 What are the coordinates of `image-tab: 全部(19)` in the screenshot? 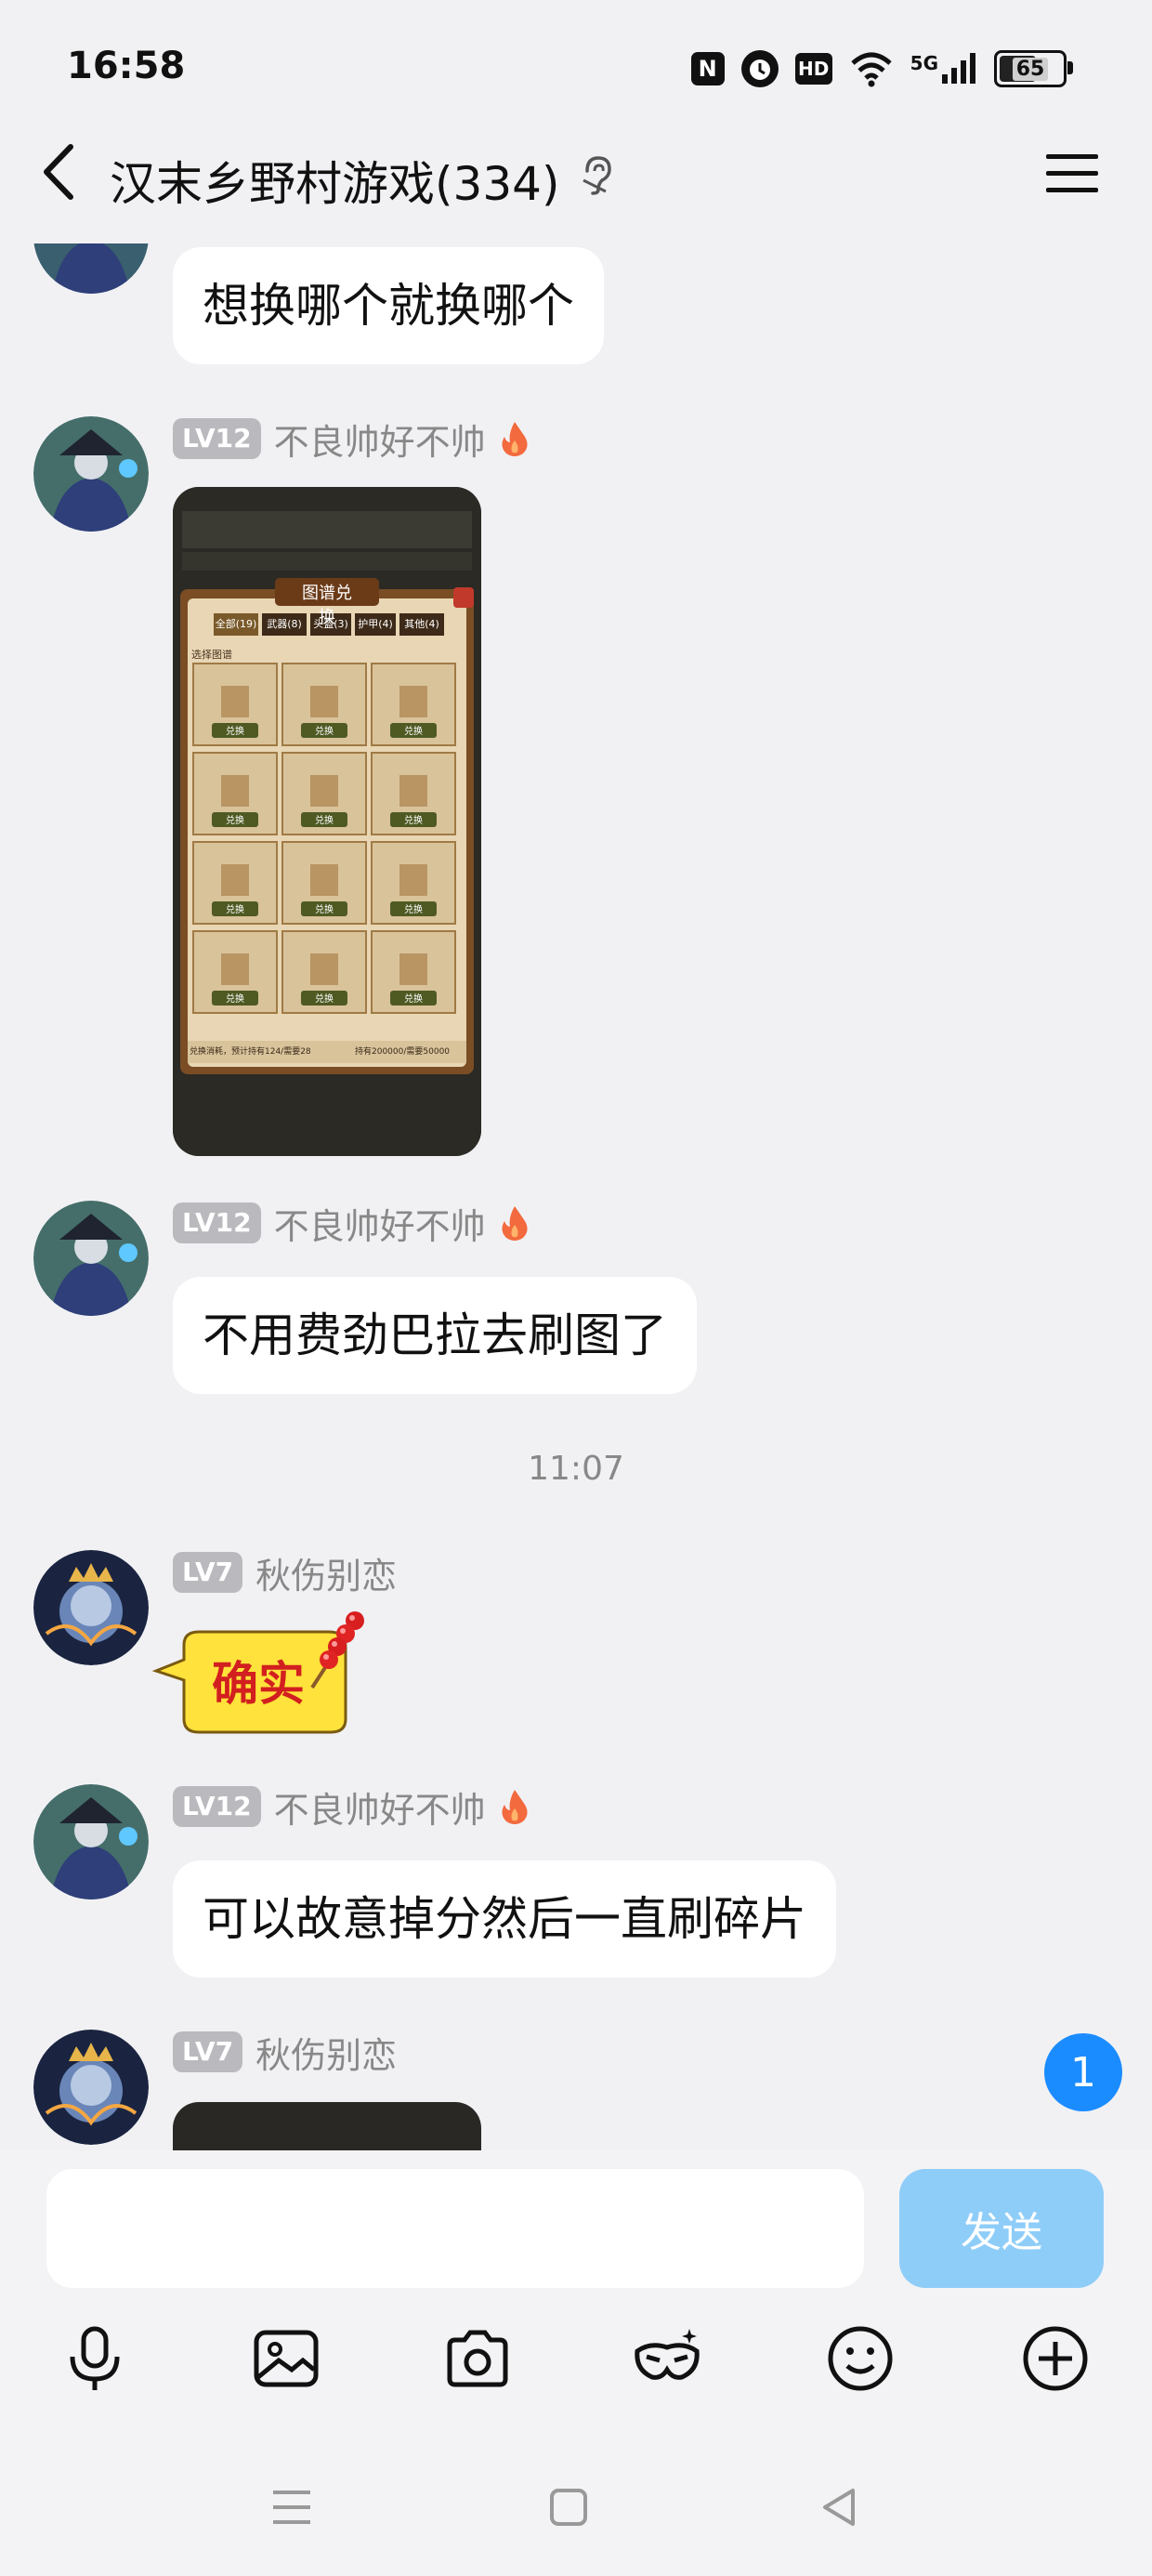 It's located at (236, 624).